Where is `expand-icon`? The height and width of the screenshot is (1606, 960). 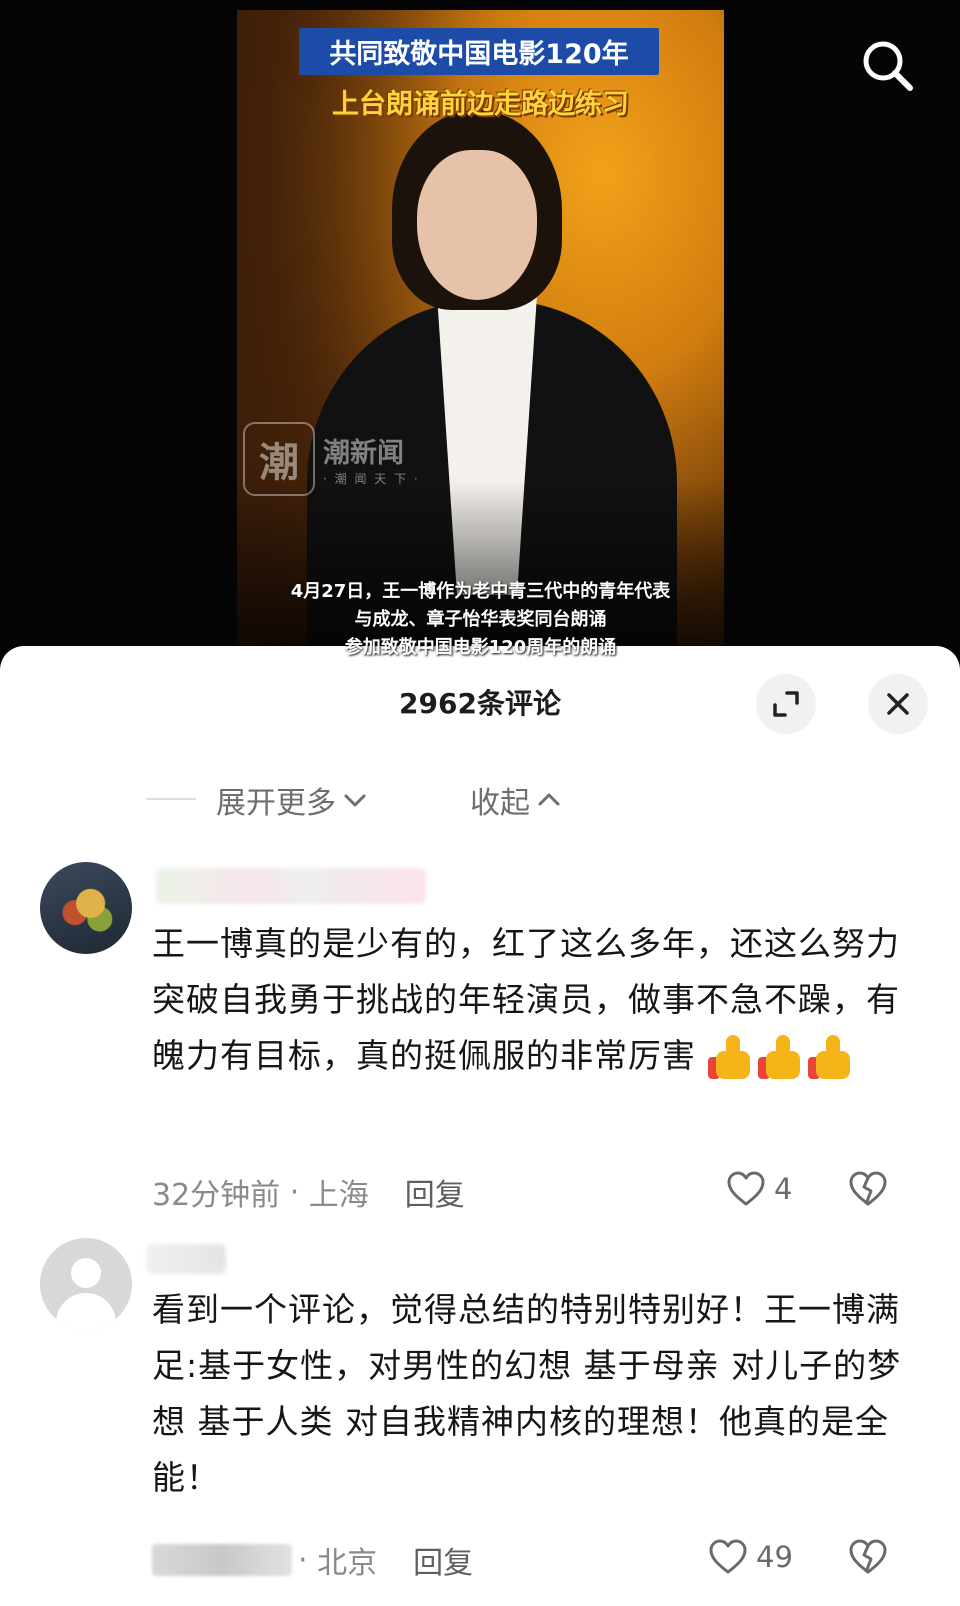
expand-icon is located at coordinates (786, 704).